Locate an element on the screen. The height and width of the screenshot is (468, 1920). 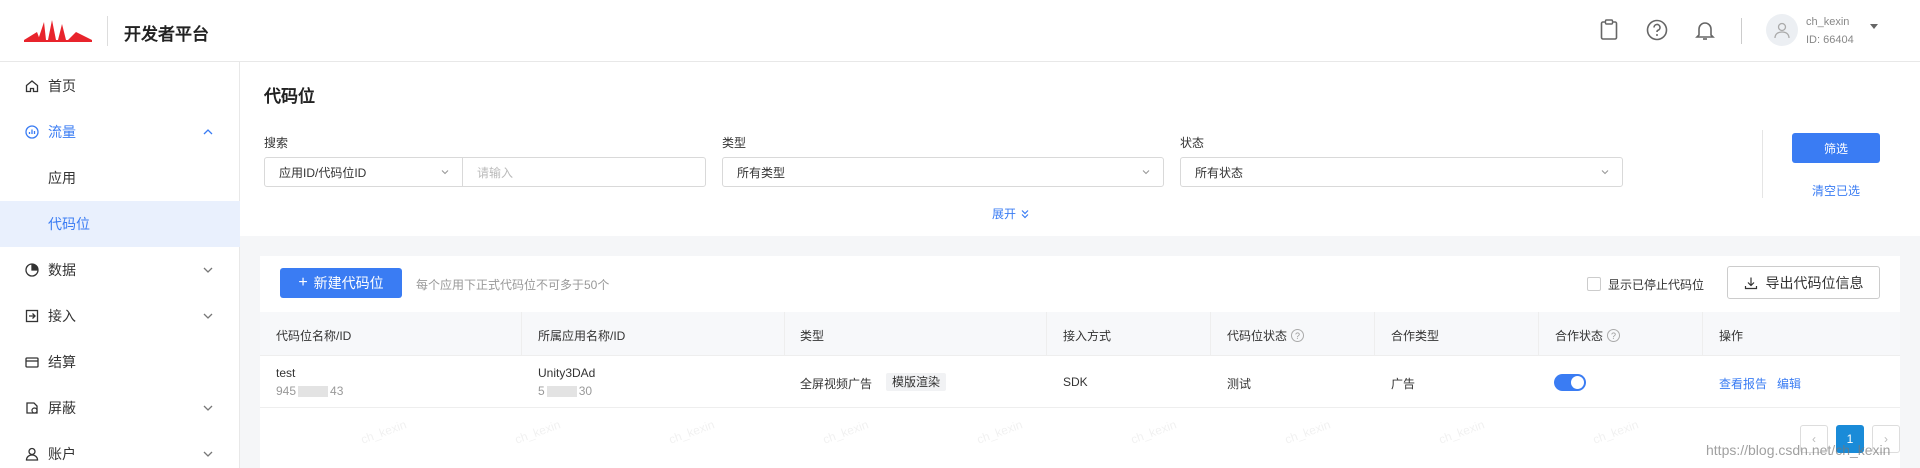
logo-divider is located at coordinates (107, 31).